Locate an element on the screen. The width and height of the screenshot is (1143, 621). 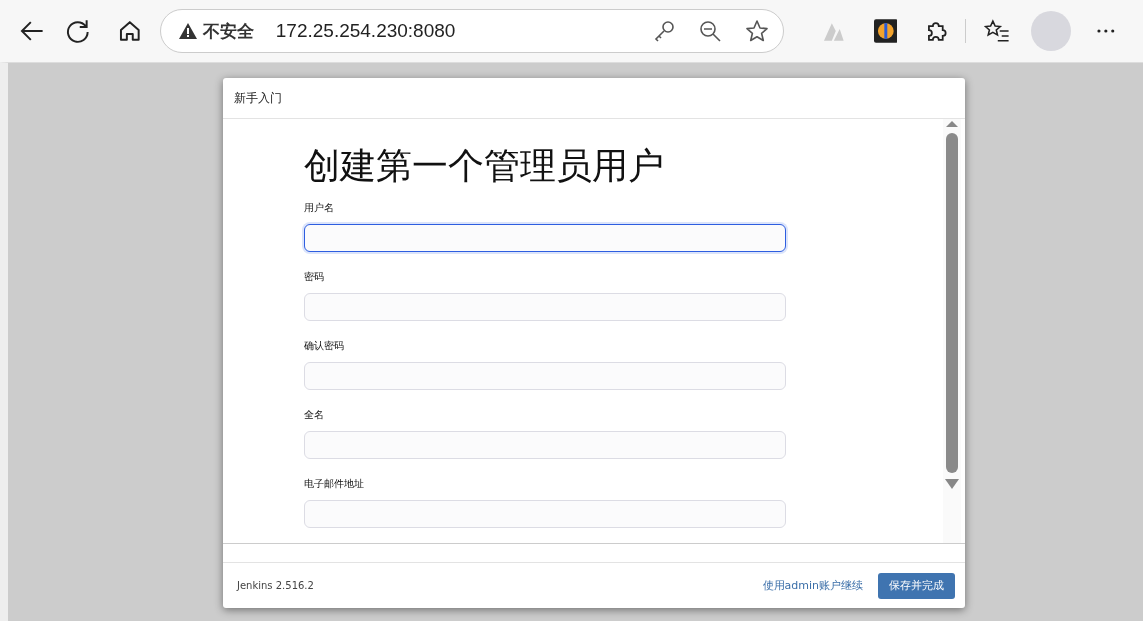
more-icon is located at coordinates (1106, 31).